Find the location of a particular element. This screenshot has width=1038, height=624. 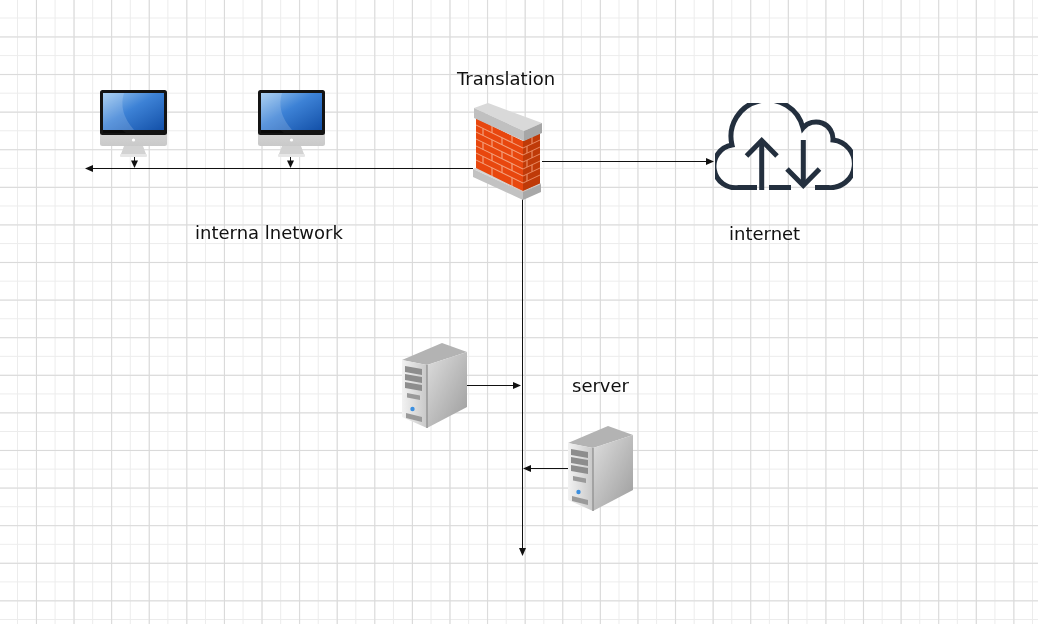

node-label: interna lnetwork is located at coordinates (269, 233).